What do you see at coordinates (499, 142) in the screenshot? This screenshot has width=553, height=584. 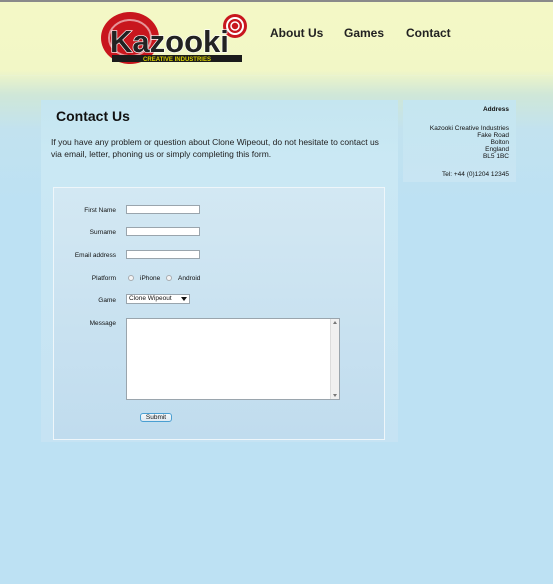 I see `address-line: Bolton` at bounding box center [499, 142].